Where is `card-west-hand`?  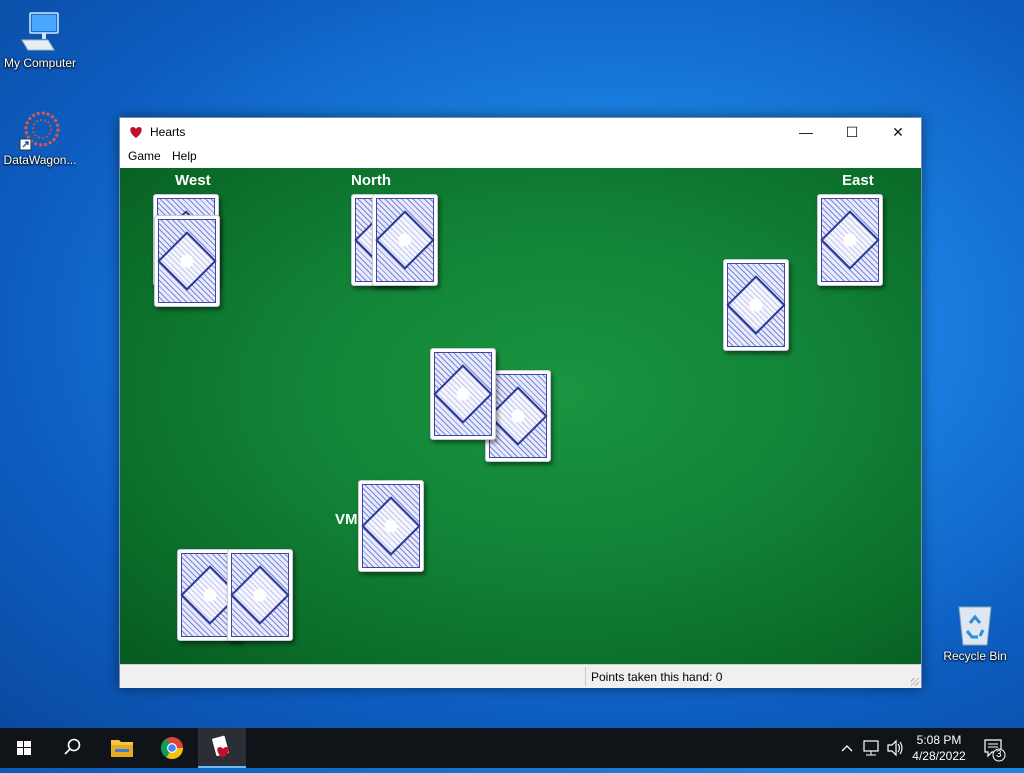
card-west-hand is located at coordinates (187, 261).